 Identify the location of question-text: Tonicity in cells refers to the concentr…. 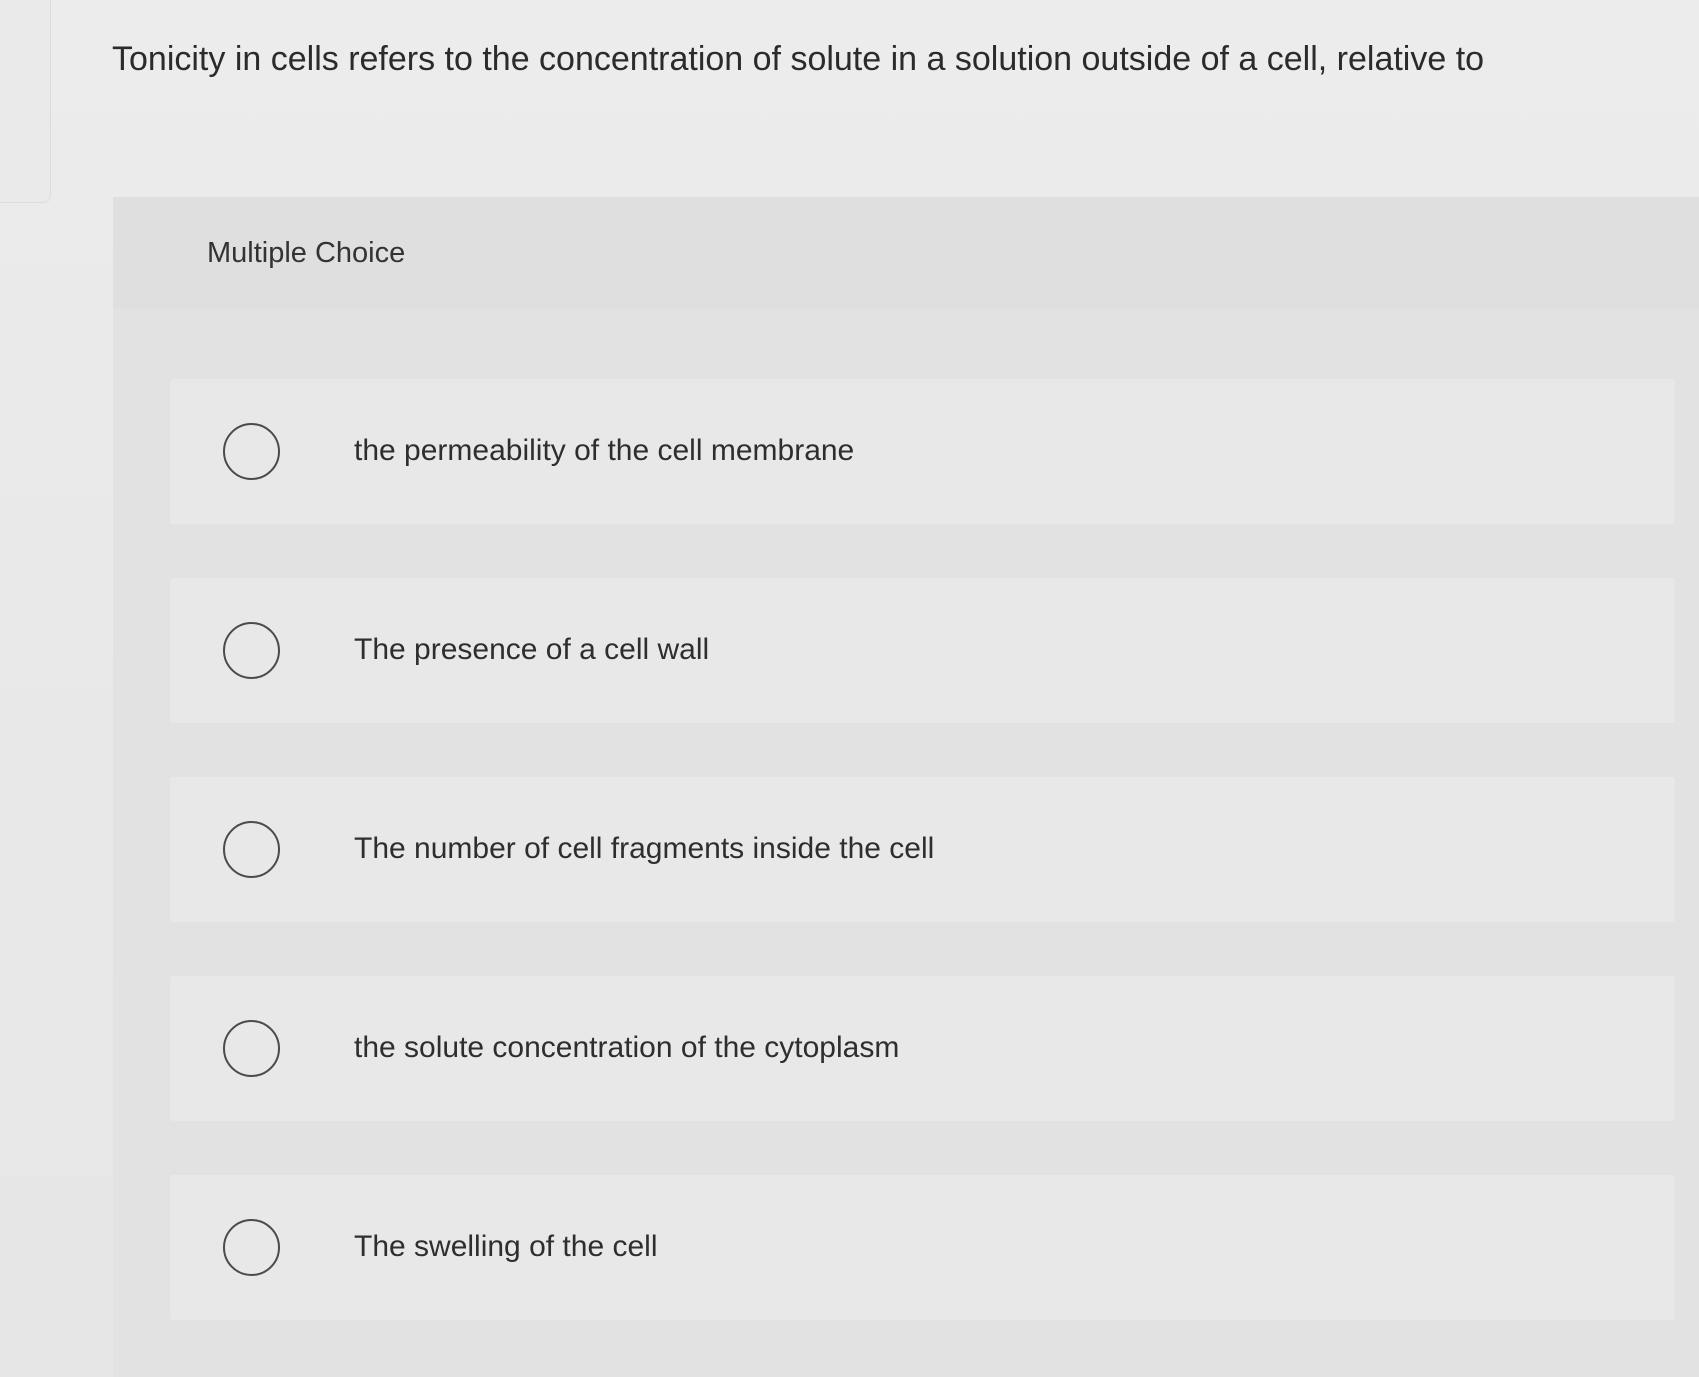
(798, 59).